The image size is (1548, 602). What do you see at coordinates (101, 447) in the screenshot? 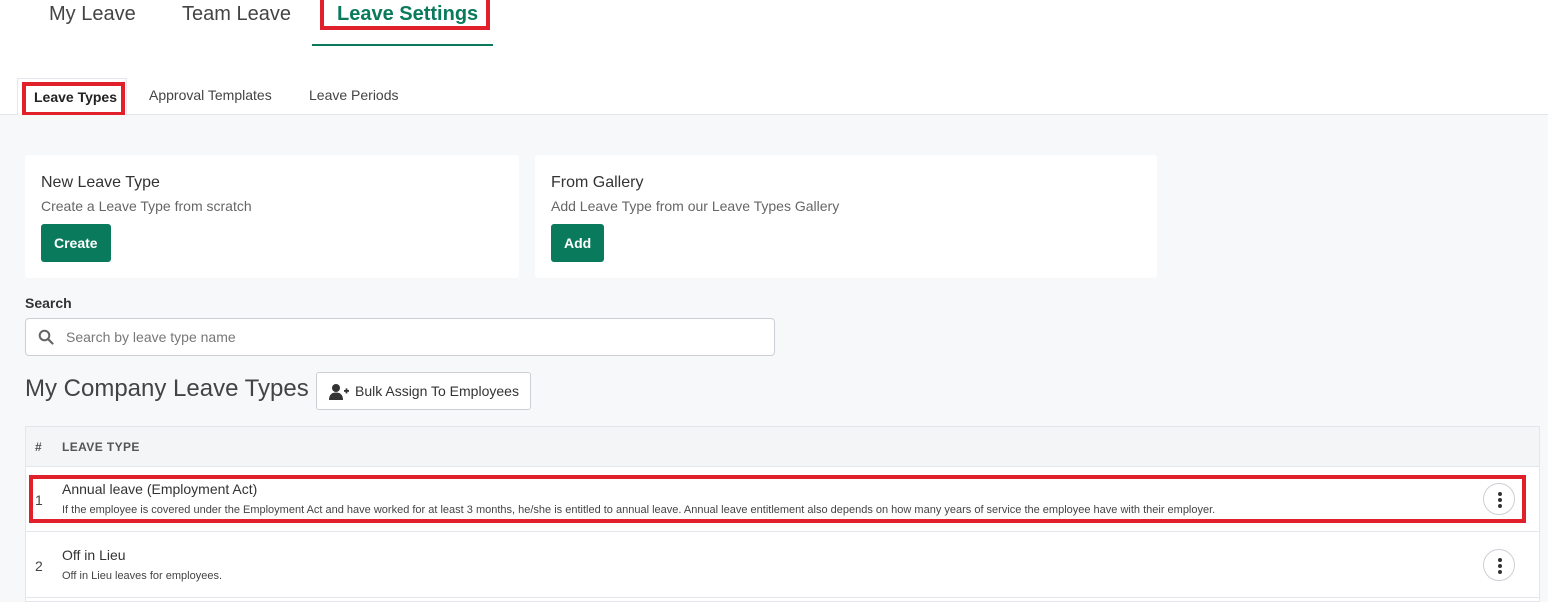
I see `column-header-leave-type: LEAVE TYPE` at bounding box center [101, 447].